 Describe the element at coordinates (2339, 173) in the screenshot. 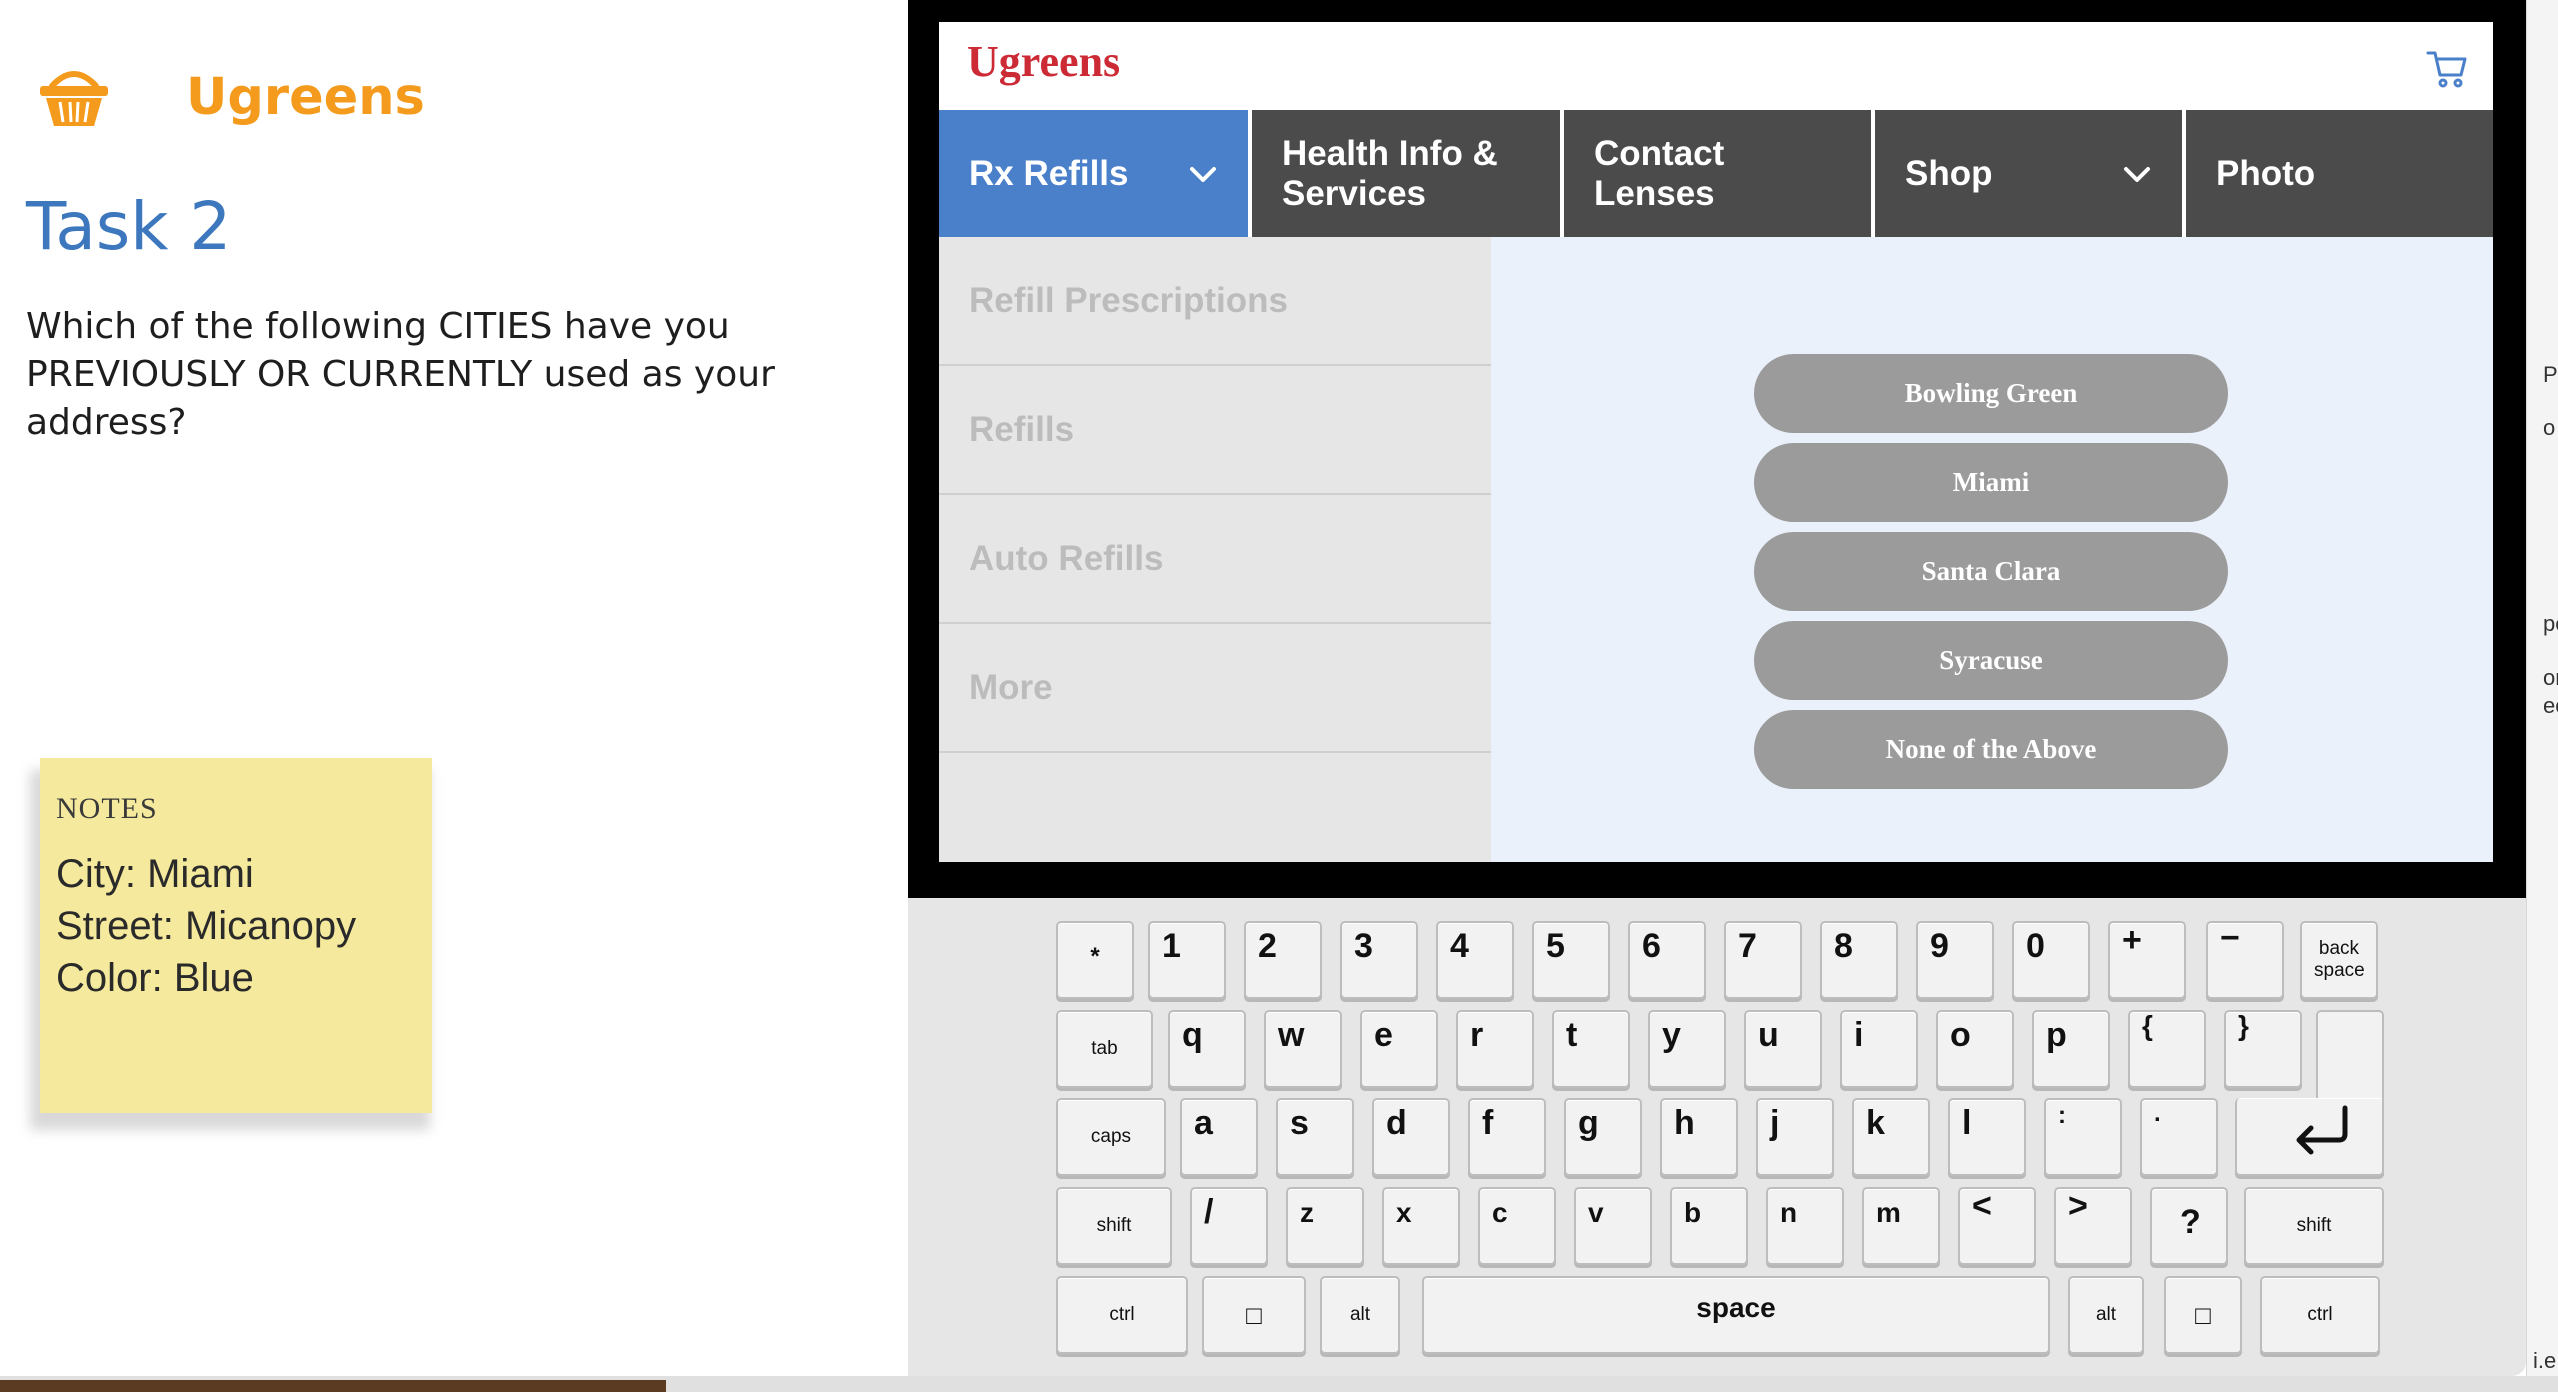

I see `nav-photo: Photo` at that location.